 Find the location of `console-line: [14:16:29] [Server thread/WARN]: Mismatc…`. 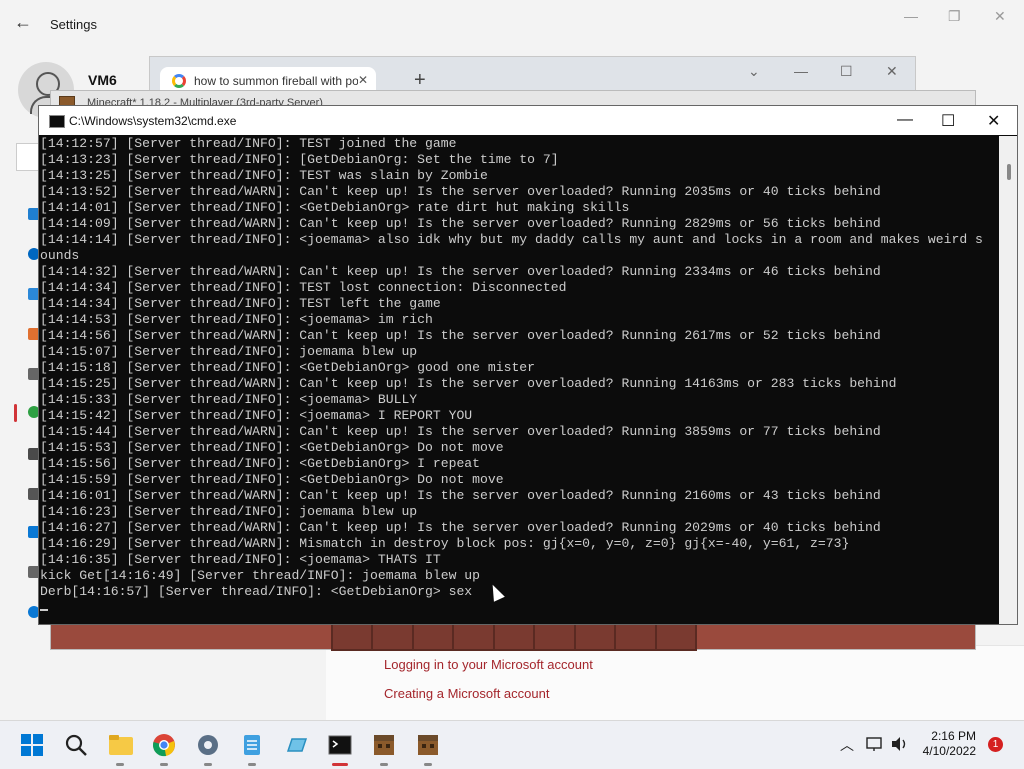

console-line: [14:16:29] [Server thread/WARN]: Mismatc… is located at coordinates (445, 543).